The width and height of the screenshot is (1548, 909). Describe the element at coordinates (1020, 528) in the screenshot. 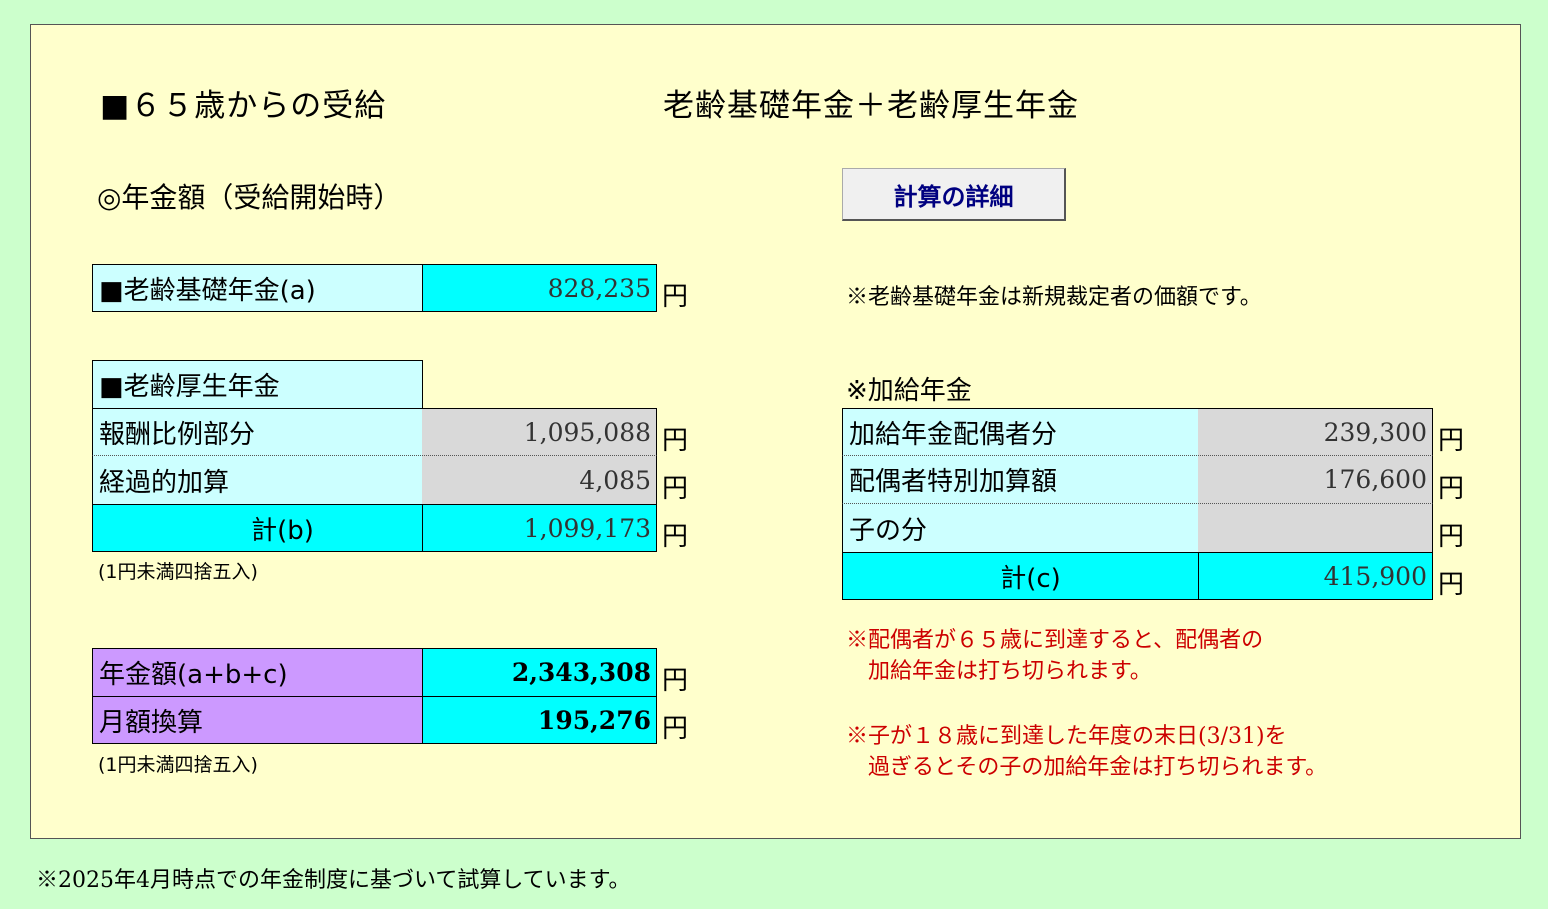

I see `additional-pension-row-label: 子の分` at that location.